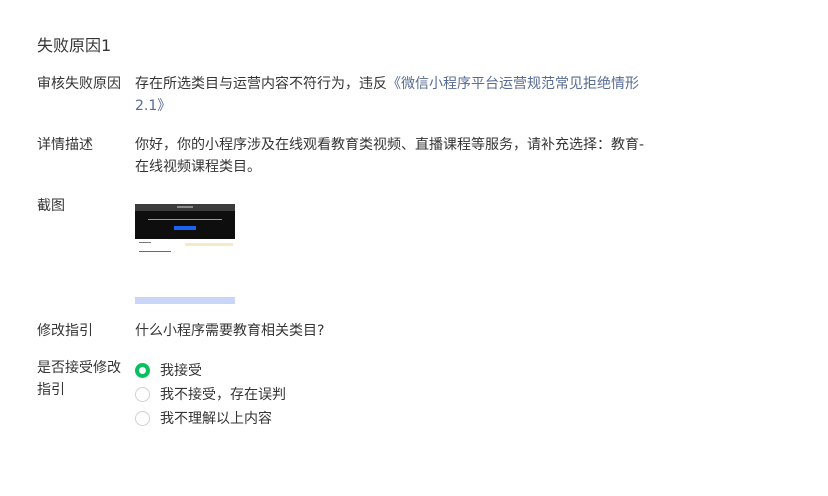 The width and height of the screenshot is (828, 496). I want to click on thumbnail-title-mark, so click(185, 207).